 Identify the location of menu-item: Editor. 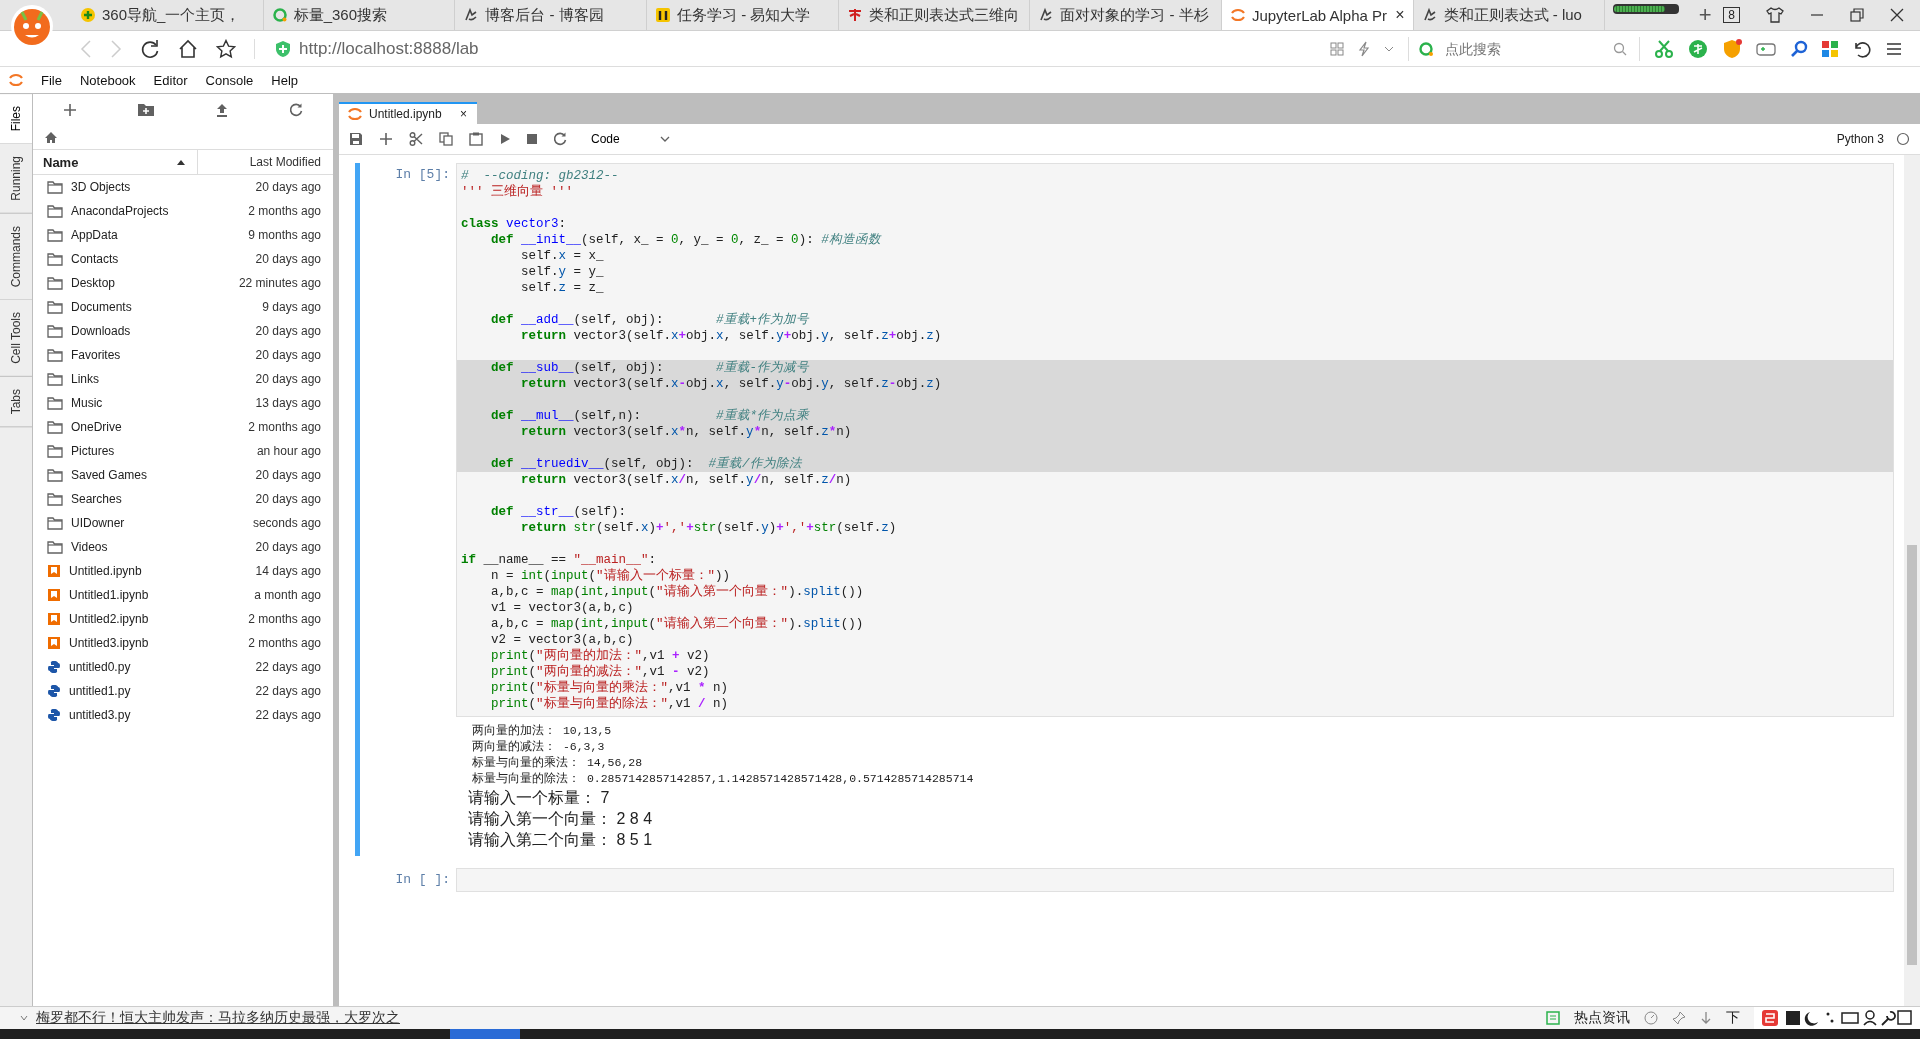
(170, 80).